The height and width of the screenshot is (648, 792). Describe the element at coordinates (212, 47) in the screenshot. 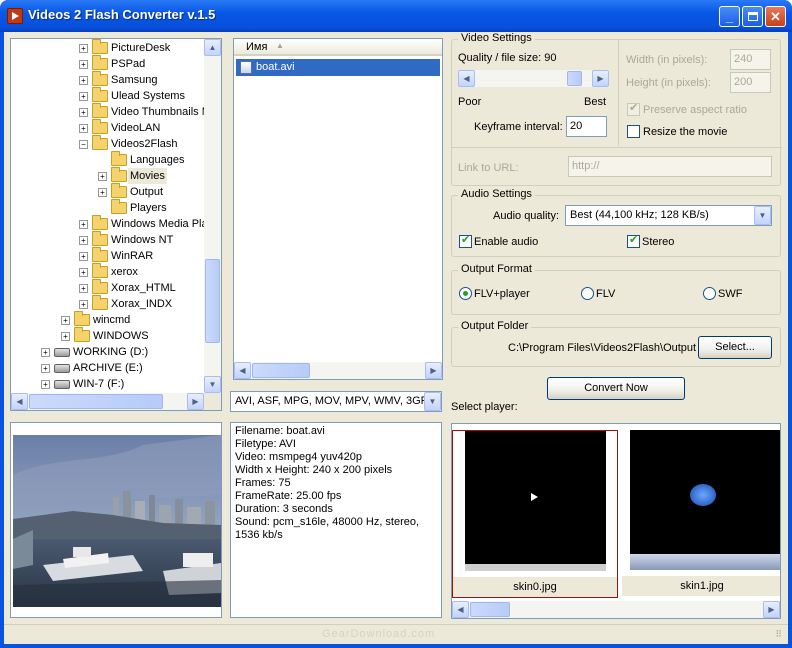

I see `scroll-up-icon: ▲` at that location.